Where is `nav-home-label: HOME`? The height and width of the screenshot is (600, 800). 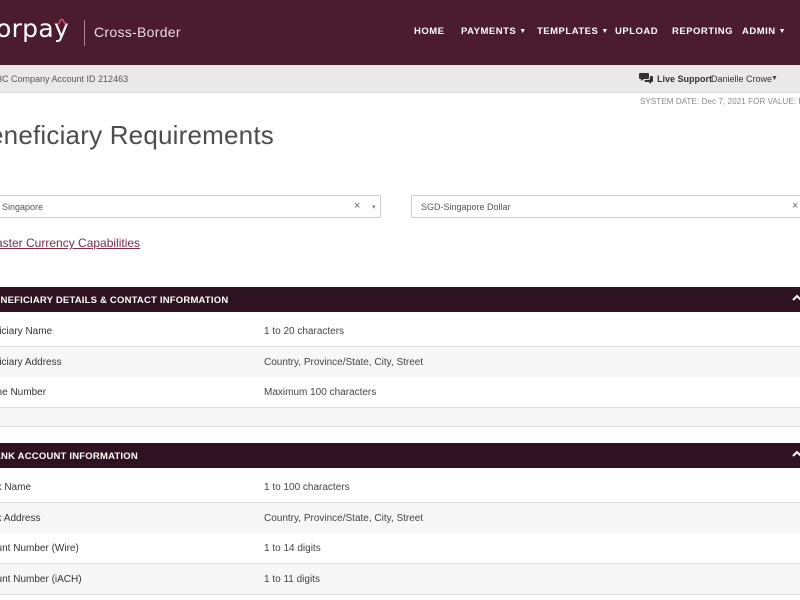
nav-home-label: HOME is located at coordinates (429, 31).